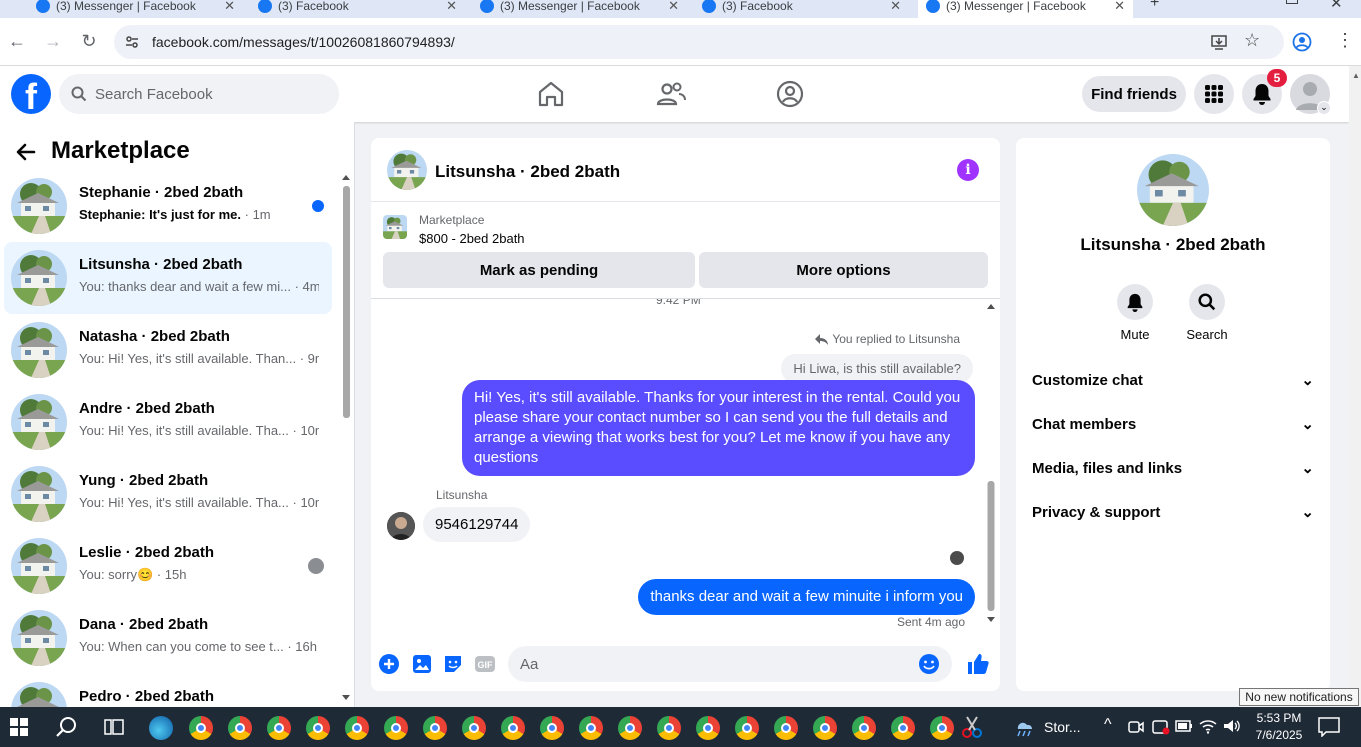 The height and width of the screenshot is (747, 1361). Describe the element at coordinates (132, 42) in the screenshot. I see `site-settings-icon` at that location.